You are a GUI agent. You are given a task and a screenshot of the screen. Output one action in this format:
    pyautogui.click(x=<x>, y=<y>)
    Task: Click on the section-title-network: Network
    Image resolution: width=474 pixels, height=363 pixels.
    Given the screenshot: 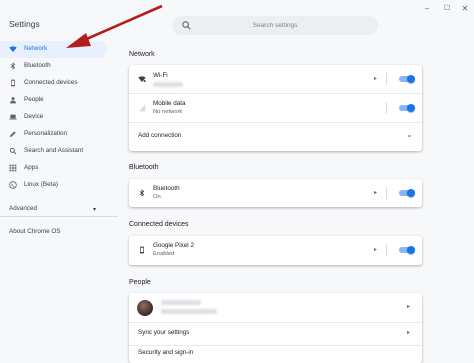 What is the action you would take?
    pyautogui.click(x=142, y=54)
    